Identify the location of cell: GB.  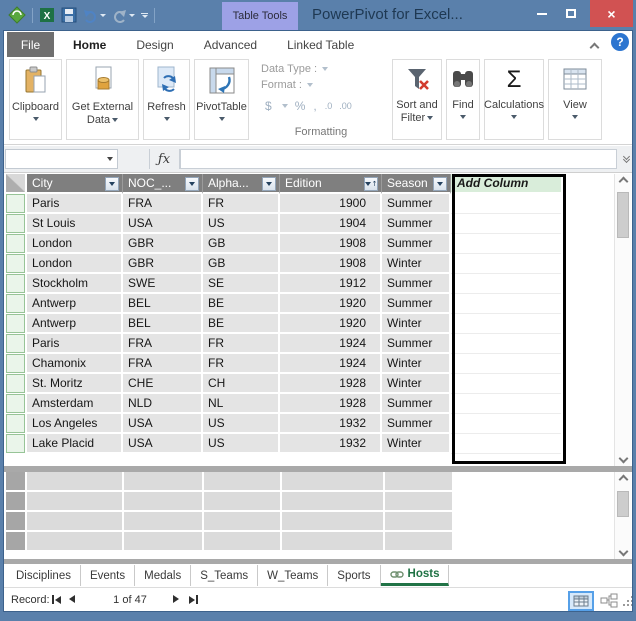
(241, 264).